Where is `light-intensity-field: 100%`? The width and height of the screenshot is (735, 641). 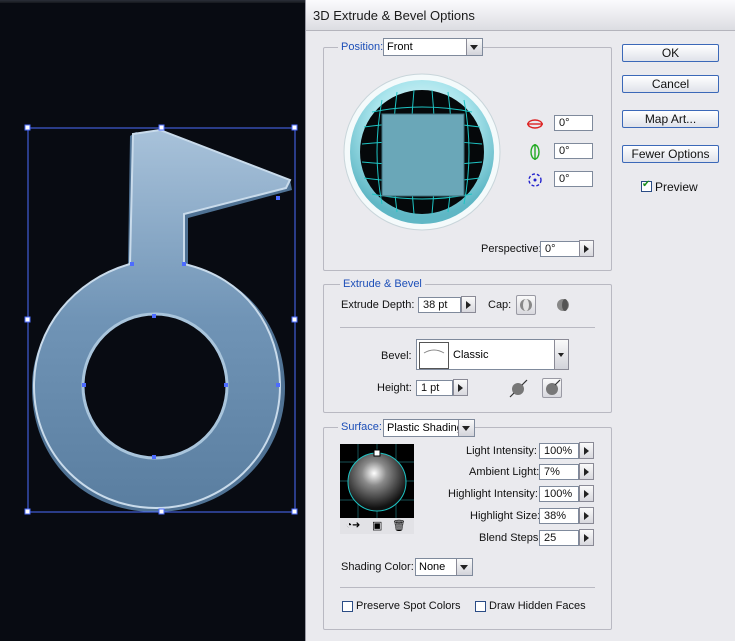
light-intensity-field: 100% is located at coordinates (559, 451).